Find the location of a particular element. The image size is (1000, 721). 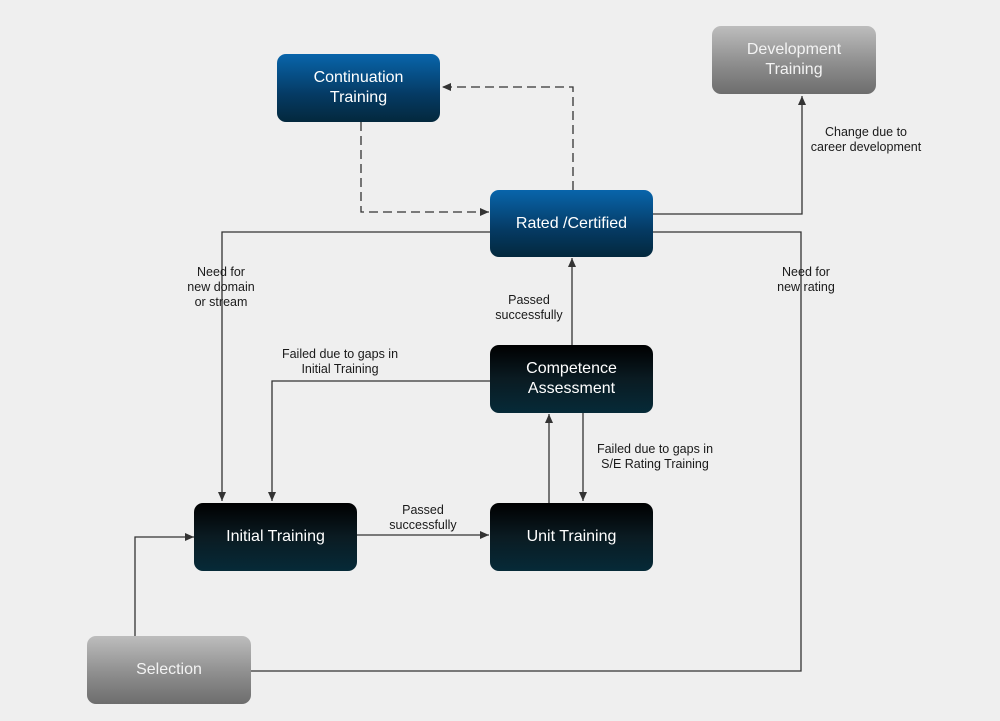

node-rated-certified: Rated /Certified is located at coordinates (571, 223).